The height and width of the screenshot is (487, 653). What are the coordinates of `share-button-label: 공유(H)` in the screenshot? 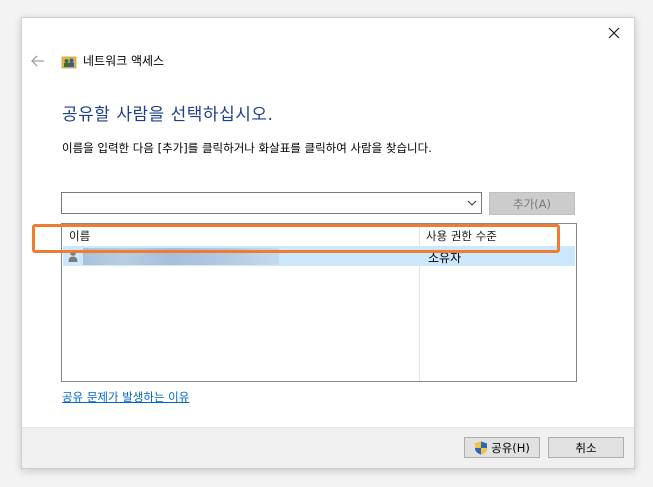 It's located at (510, 447).